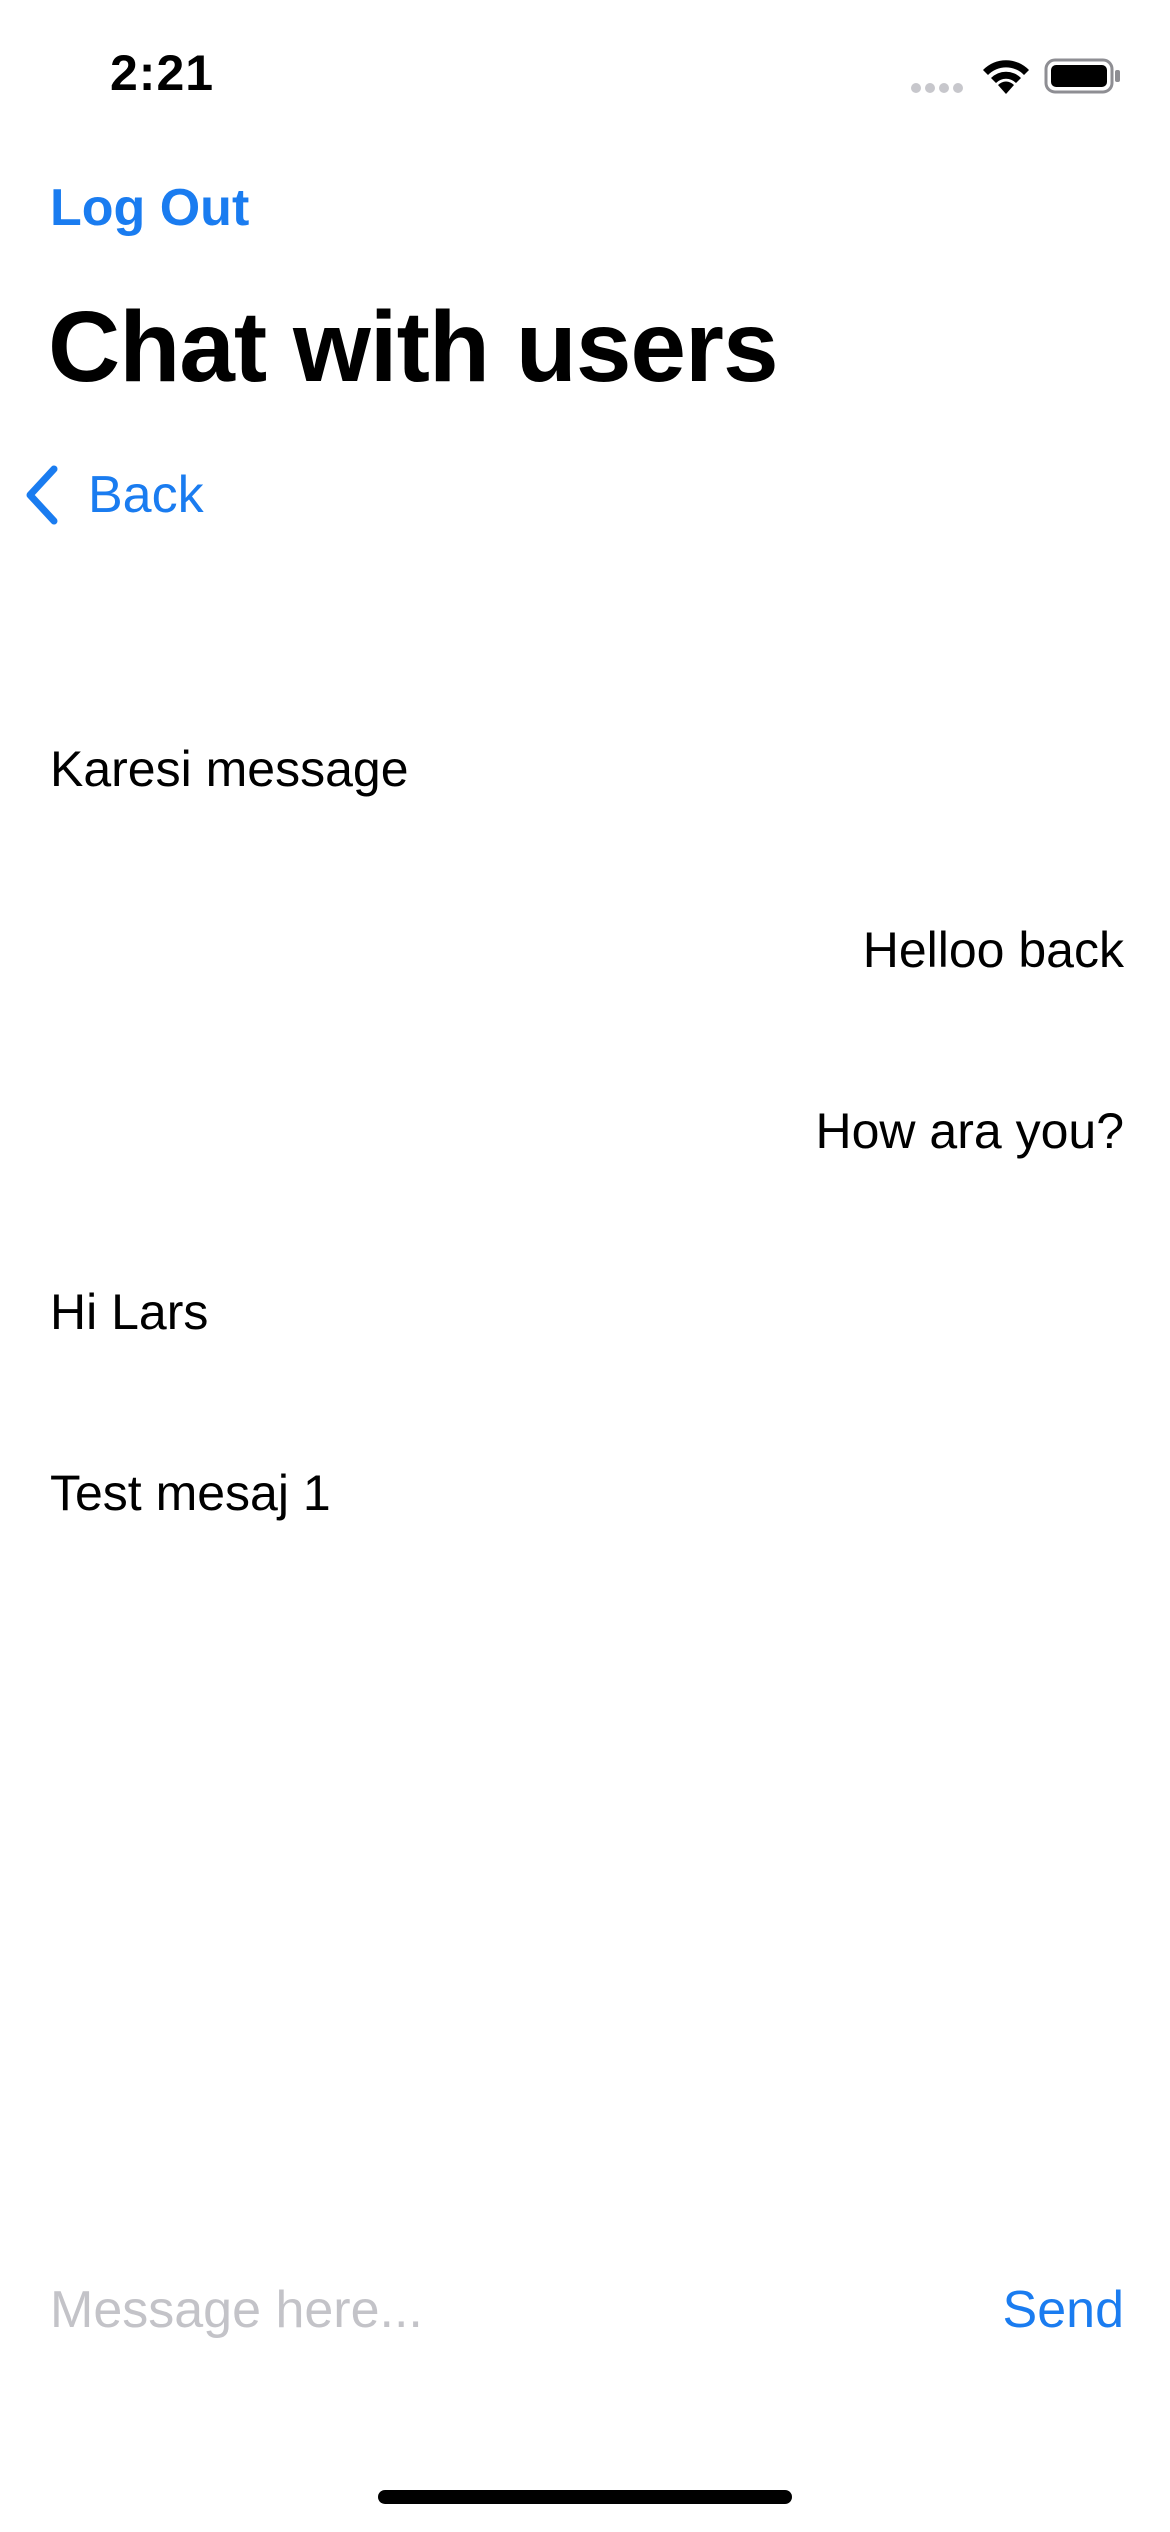  Describe the element at coordinates (587, 1373) in the screenshot. I see `message-row: Hi Lars` at that location.